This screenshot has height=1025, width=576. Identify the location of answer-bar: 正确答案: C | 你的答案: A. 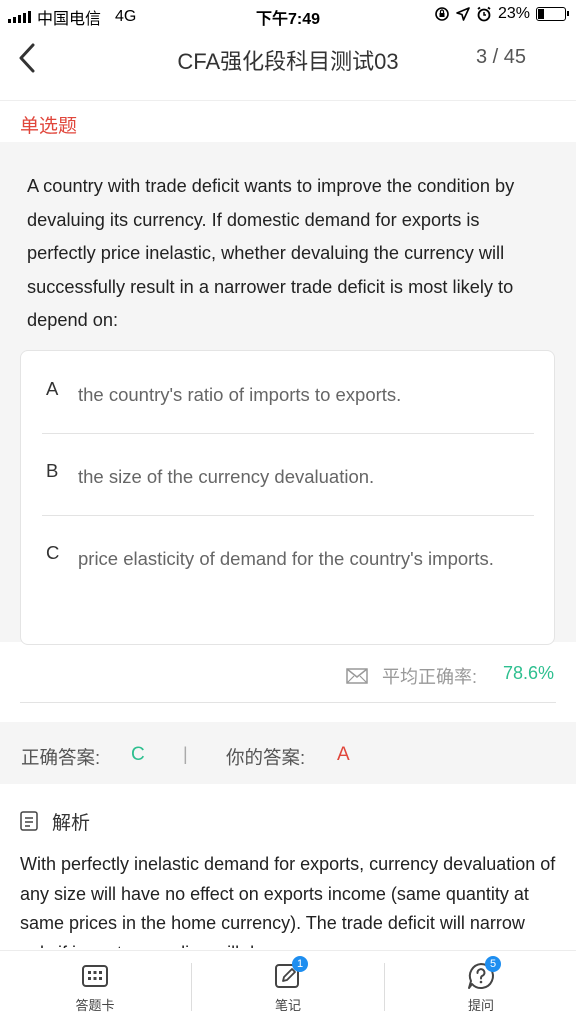
(288, 753).